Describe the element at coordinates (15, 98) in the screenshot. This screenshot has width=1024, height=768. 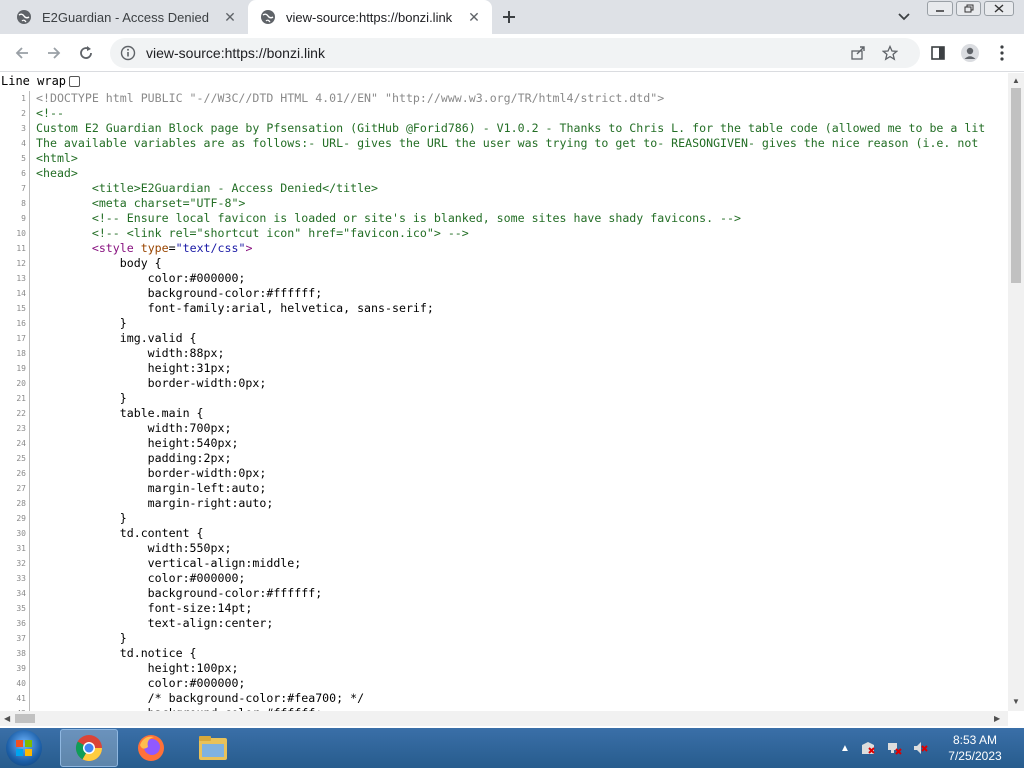
I see `line-number: 1` at that location.